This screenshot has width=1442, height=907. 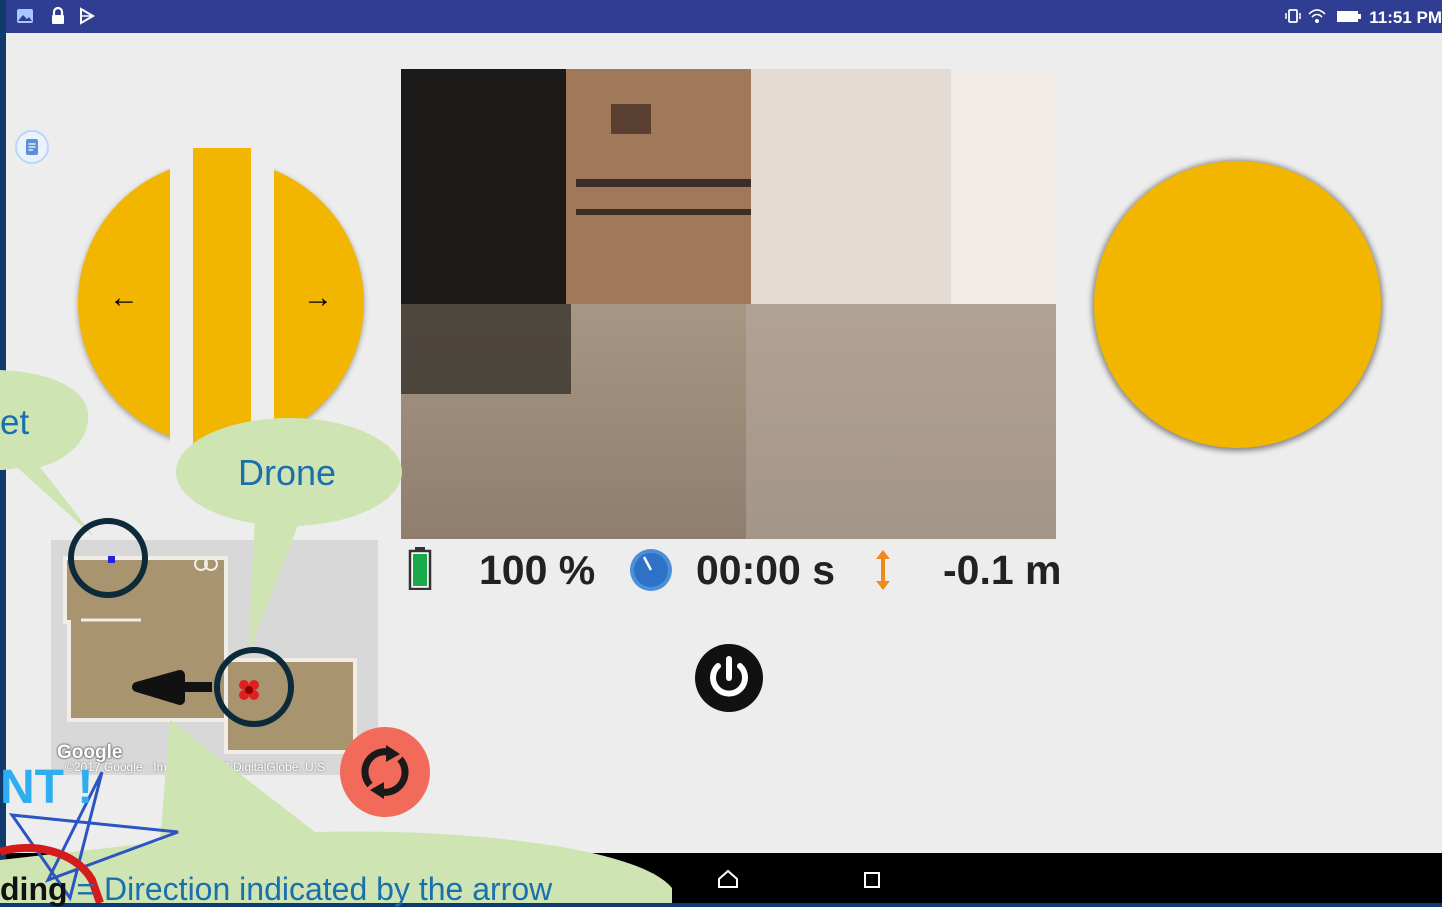 What do you see at coordinates (1293, 16) in the screenshot?
I see `vibrate-icon` at bounding box center [1293, 16].